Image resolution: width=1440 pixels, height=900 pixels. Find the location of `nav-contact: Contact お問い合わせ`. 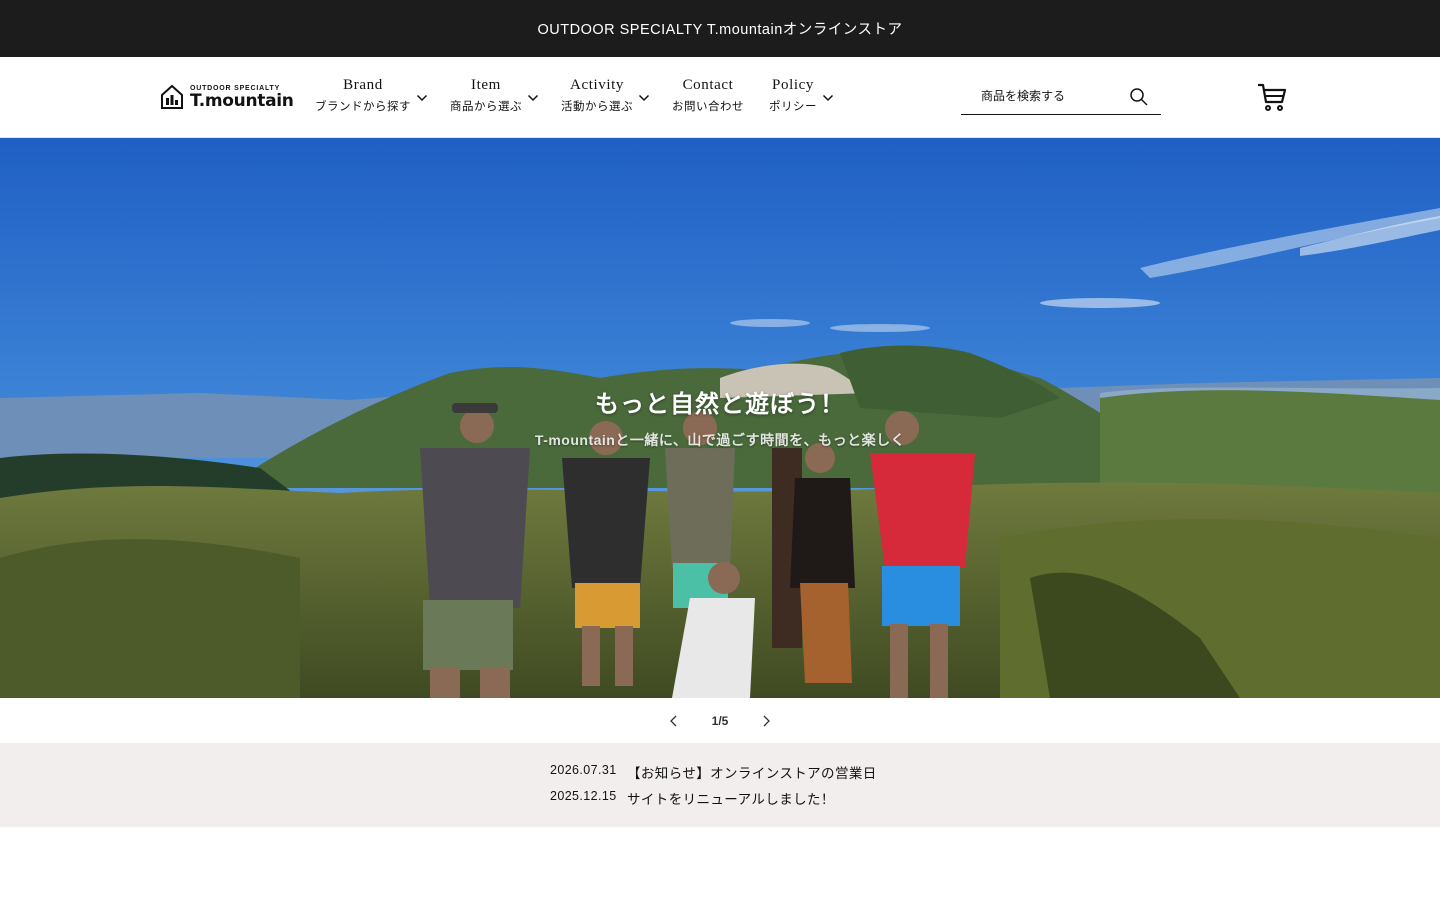

nav-contact: Contact お問い合わせ is located at coordinates (708, 95).